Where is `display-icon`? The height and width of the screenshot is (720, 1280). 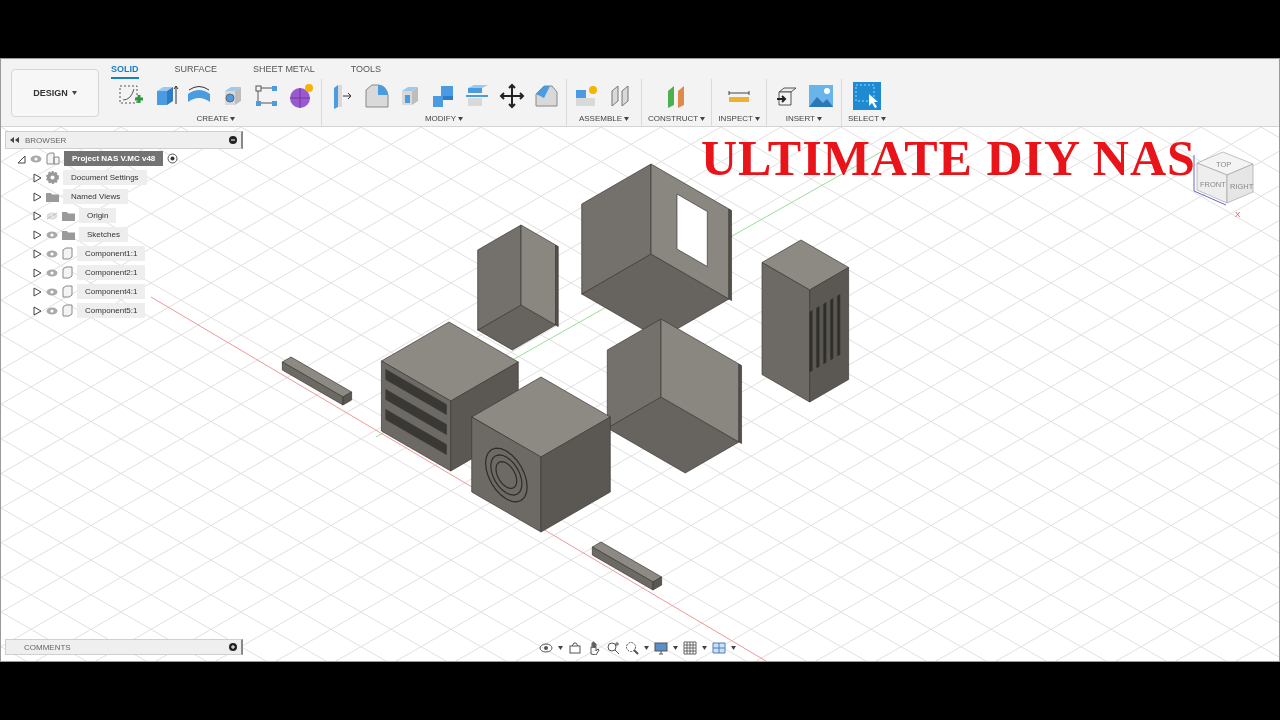 display-icon is located at coordinates (661, 648).